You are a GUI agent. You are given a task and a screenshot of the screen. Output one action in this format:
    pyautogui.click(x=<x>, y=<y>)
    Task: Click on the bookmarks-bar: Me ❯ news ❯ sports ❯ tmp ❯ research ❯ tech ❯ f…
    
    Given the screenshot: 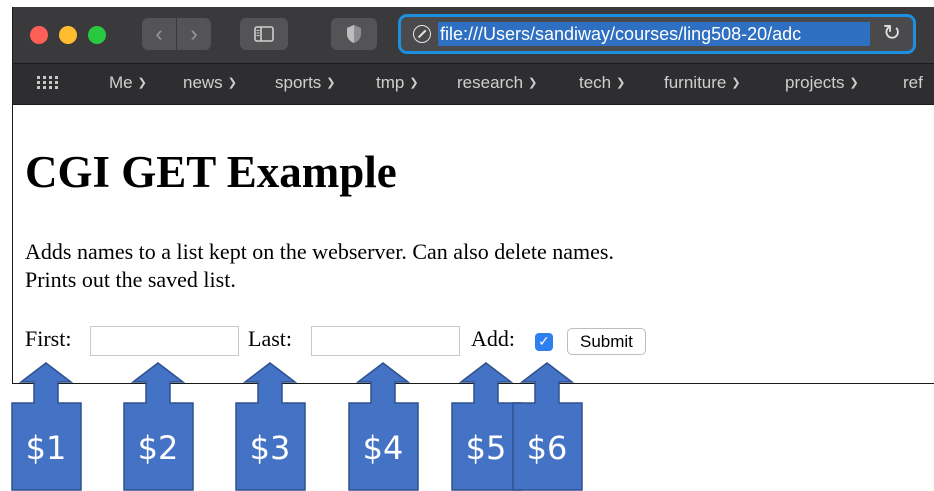 What is the action you would take?
    pyautogui.click(x=473, y=84)
    